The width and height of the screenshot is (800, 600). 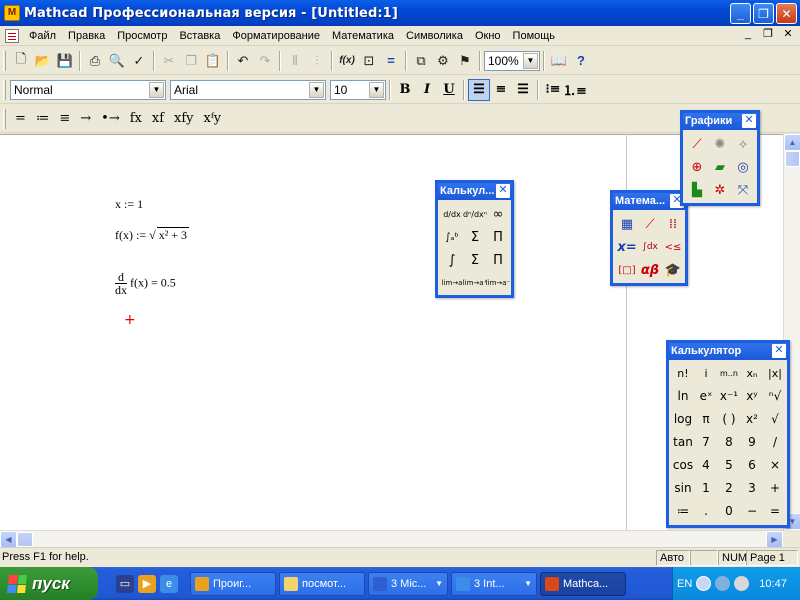 What do you see at coordinates (64, 119) in the screenshot?
I see `op-global-define: ≡` at bounding box center [64, 119].